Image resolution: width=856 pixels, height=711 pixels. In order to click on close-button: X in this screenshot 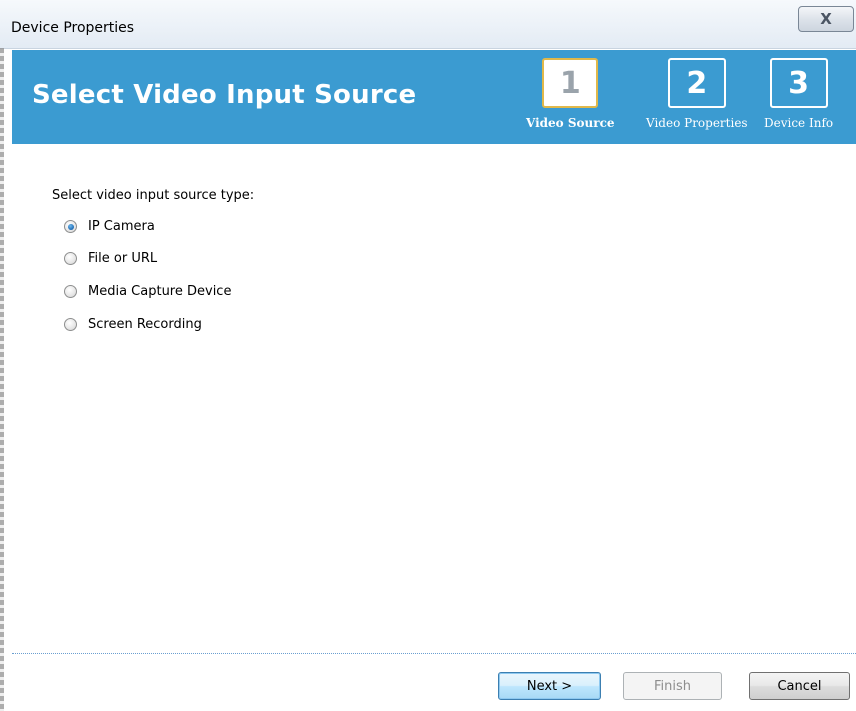, I will do `click(826, 19)`.